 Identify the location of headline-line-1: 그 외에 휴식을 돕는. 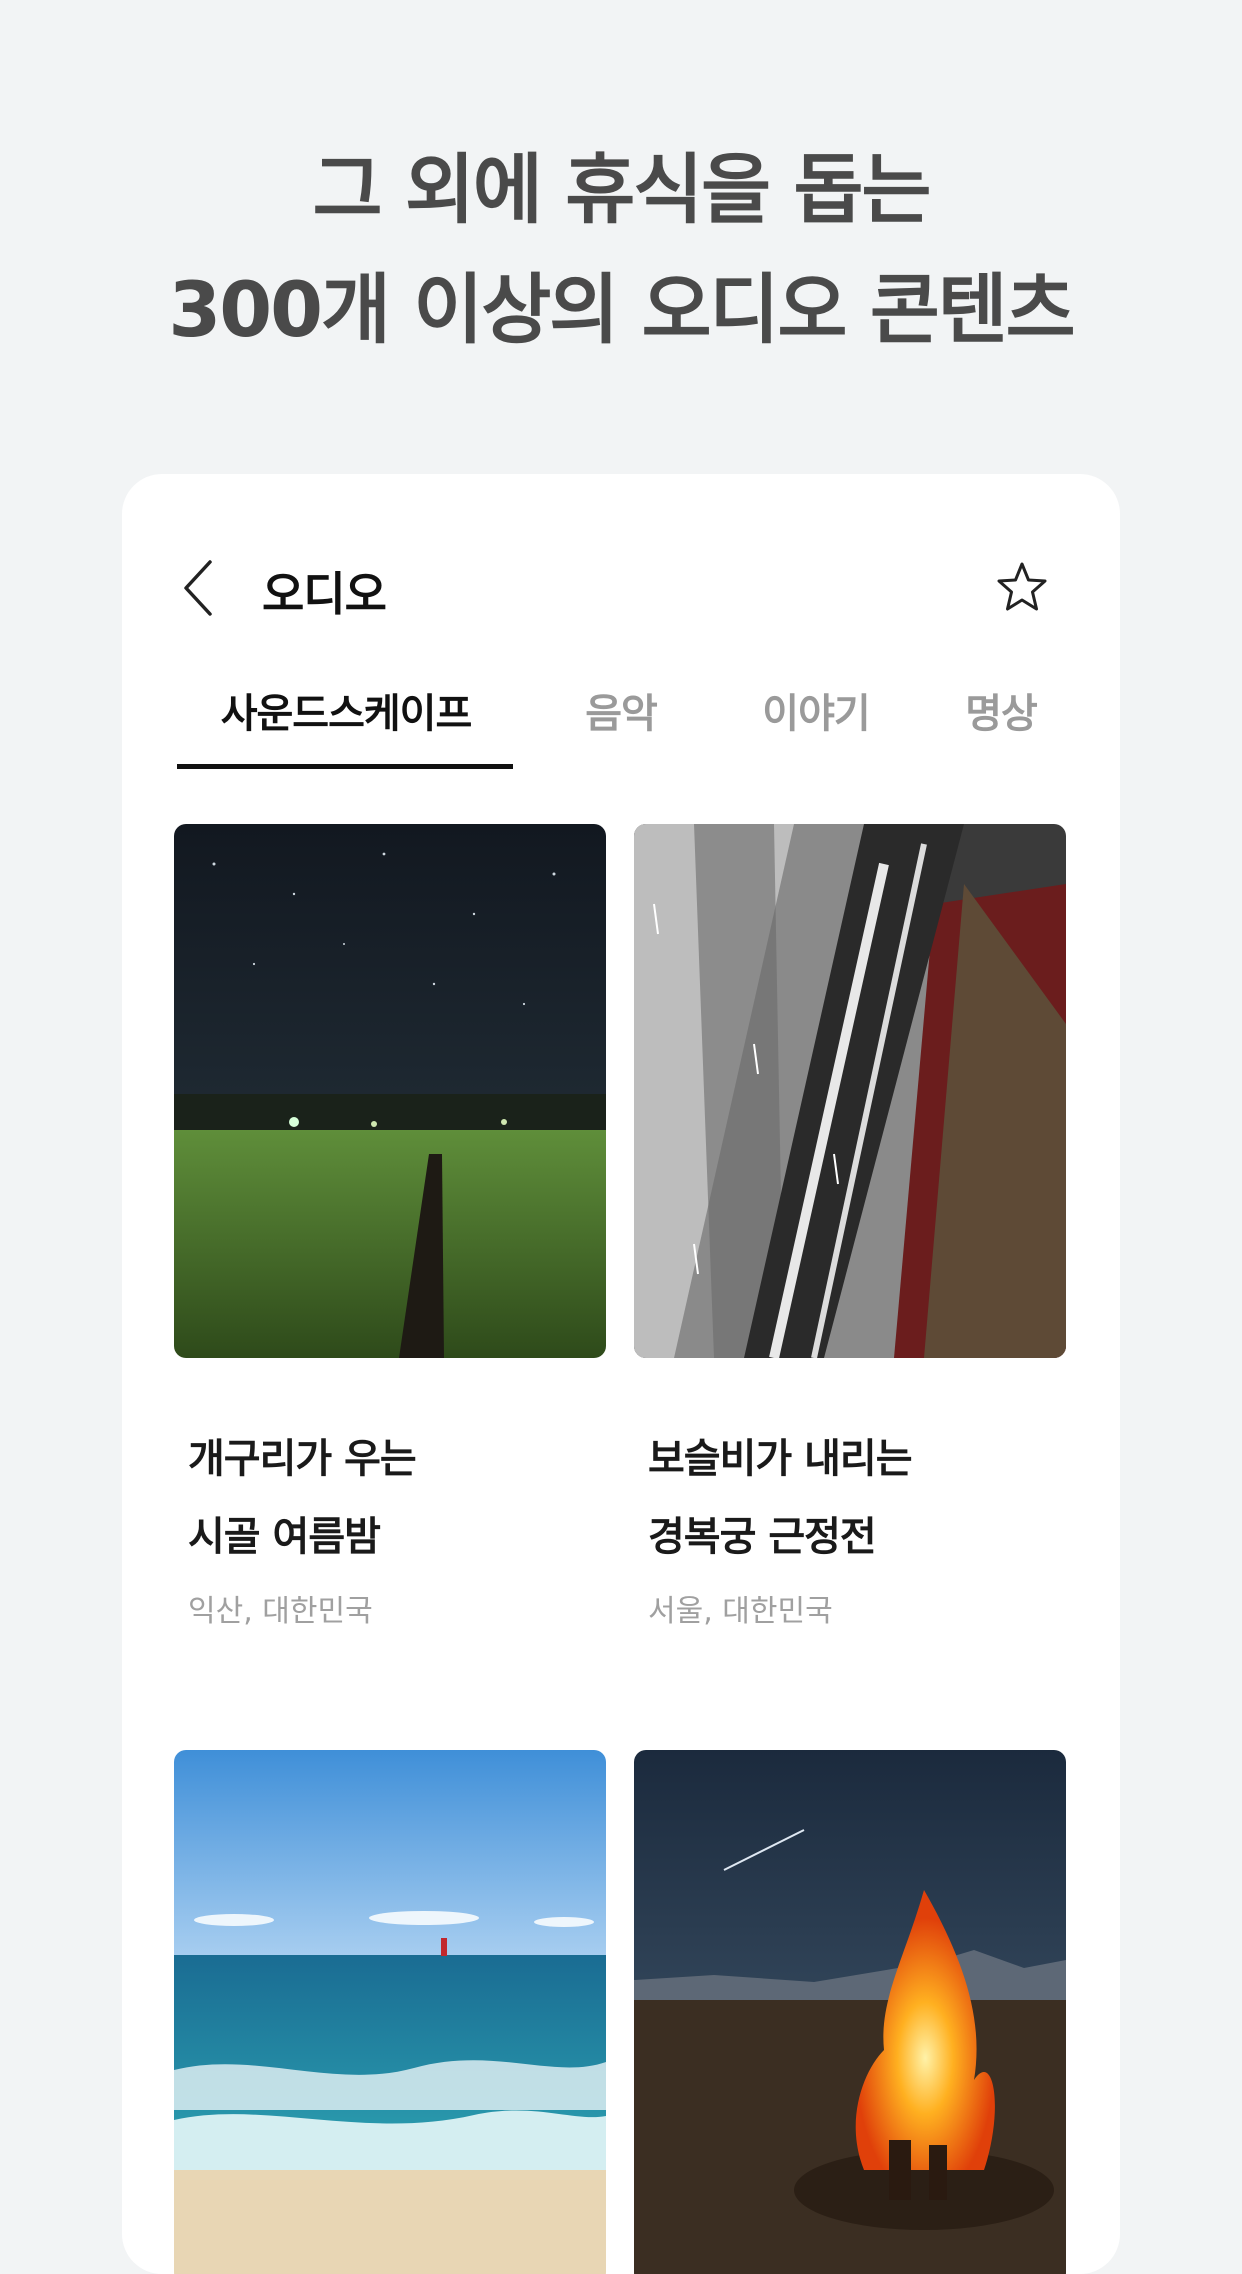
(622, 189).